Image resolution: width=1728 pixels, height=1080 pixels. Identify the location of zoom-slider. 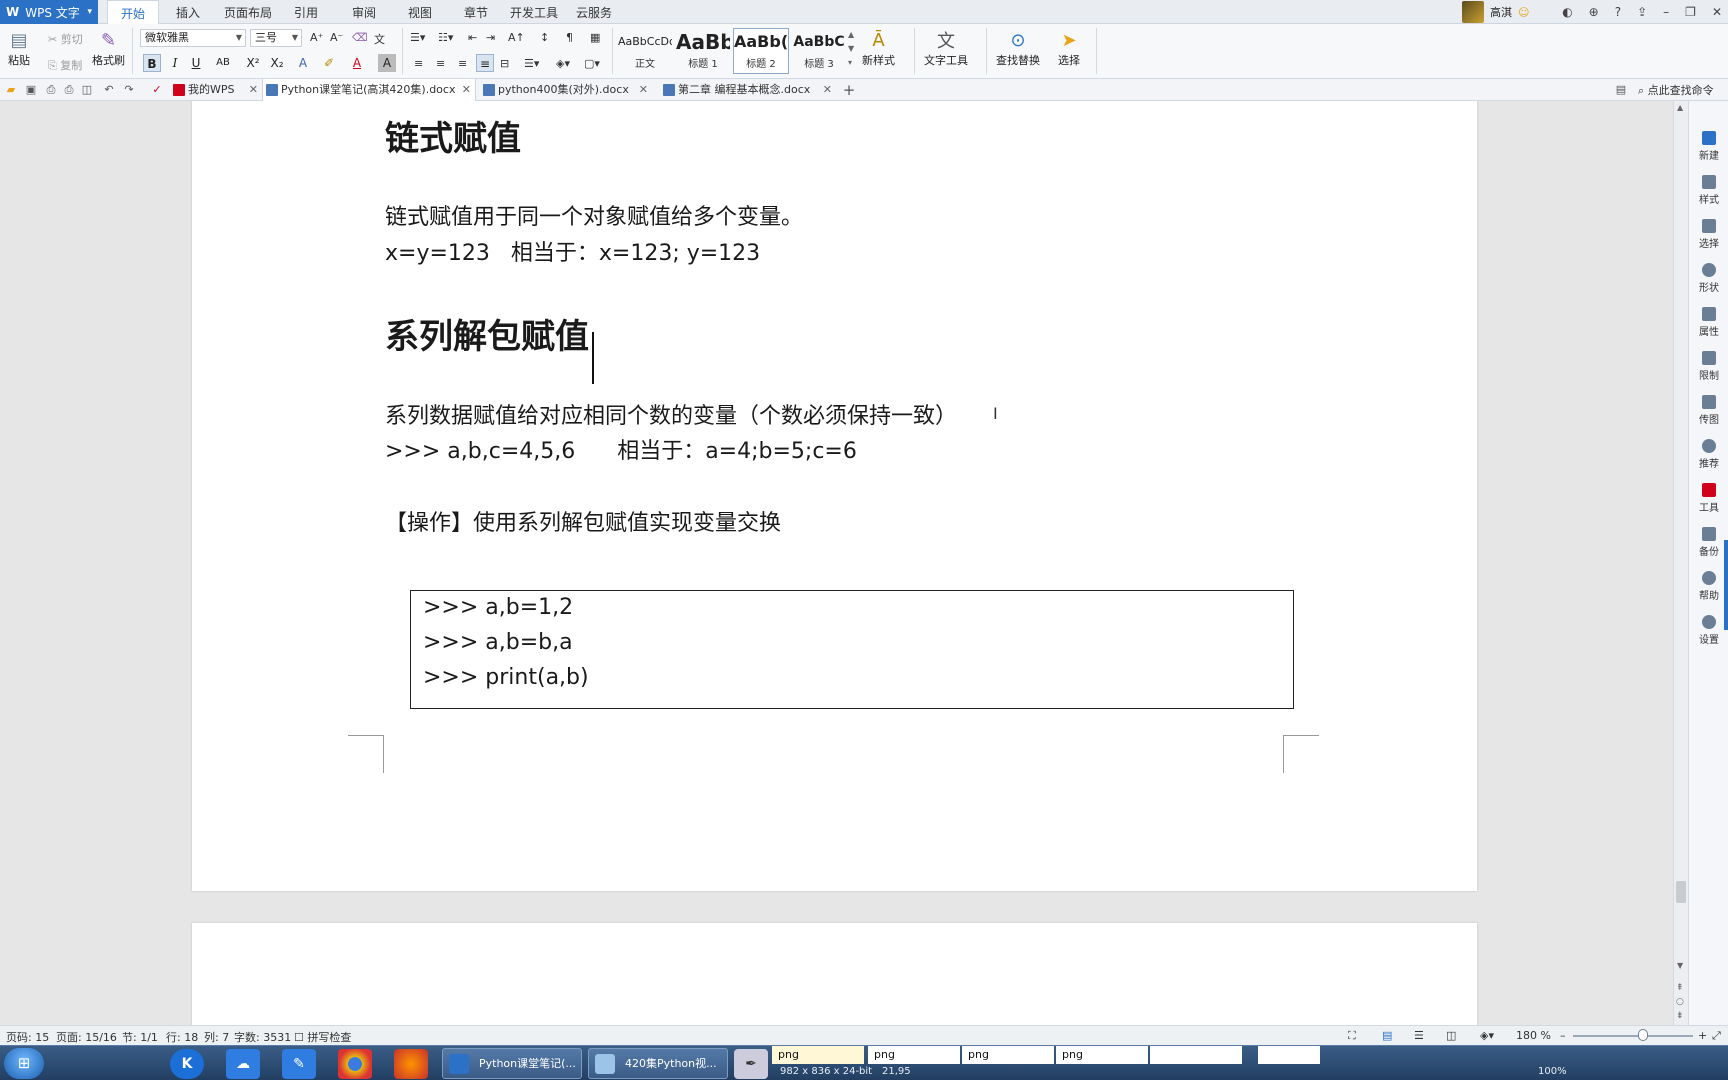
(1633, 1036).